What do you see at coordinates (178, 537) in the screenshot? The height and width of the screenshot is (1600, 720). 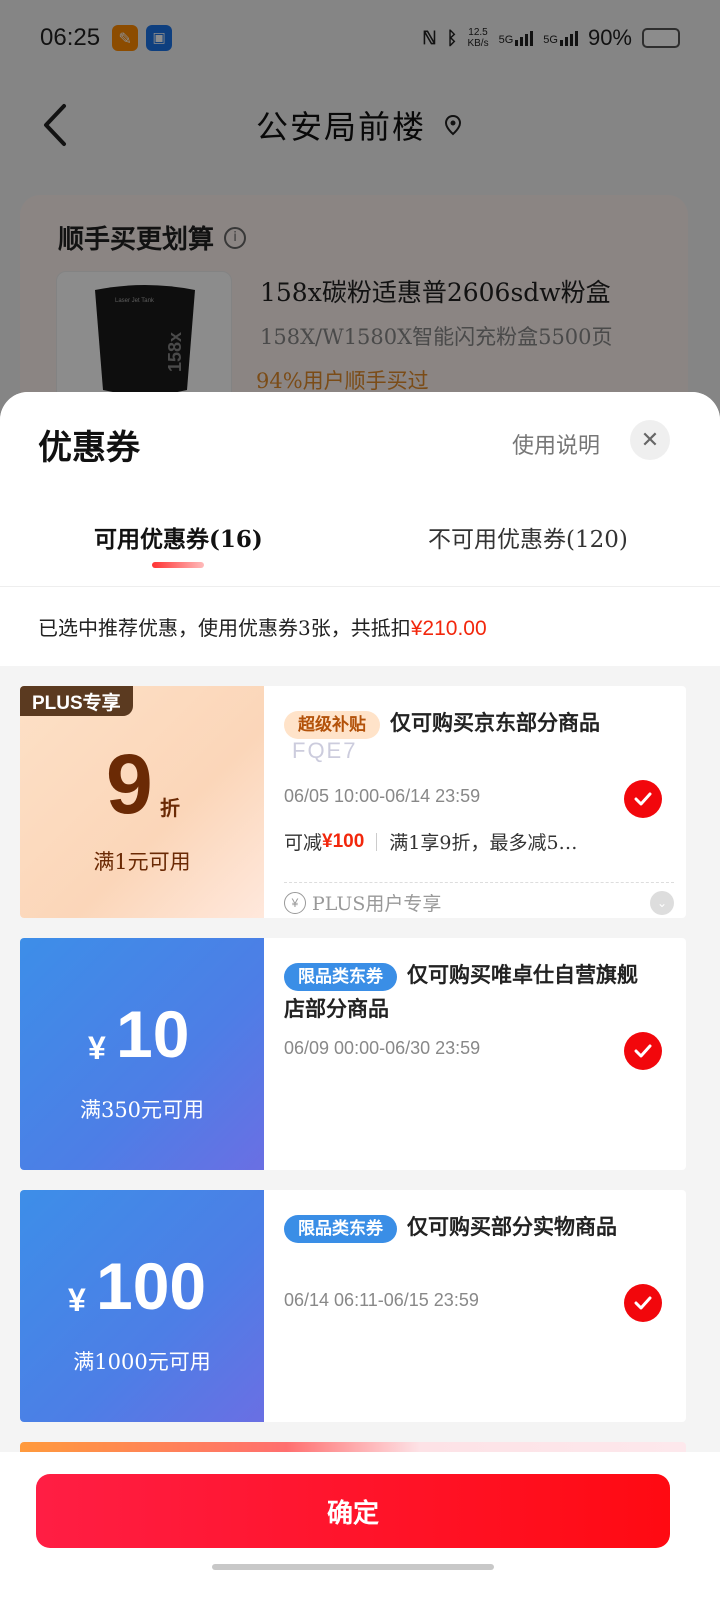 I see `tab-available: 可用优惠券(16)` at bounding box center [178, 537].